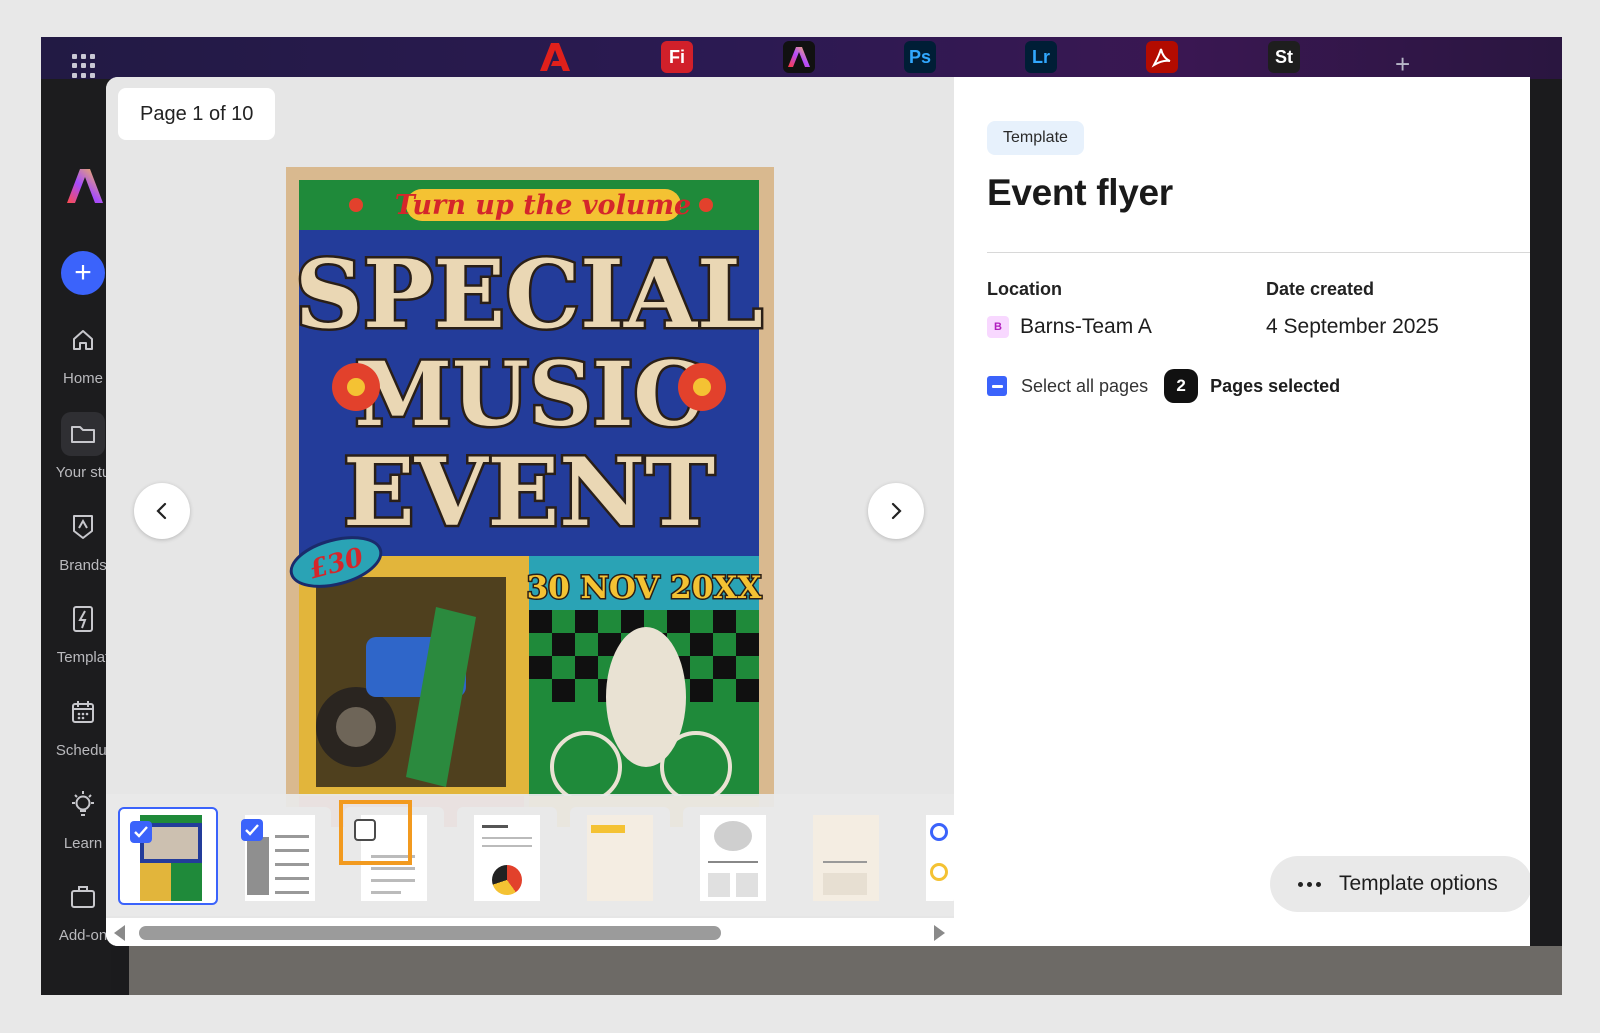 The width and height of the screenshot is (1600, 1033). I want to click on create-button: +, so click(83, 273).